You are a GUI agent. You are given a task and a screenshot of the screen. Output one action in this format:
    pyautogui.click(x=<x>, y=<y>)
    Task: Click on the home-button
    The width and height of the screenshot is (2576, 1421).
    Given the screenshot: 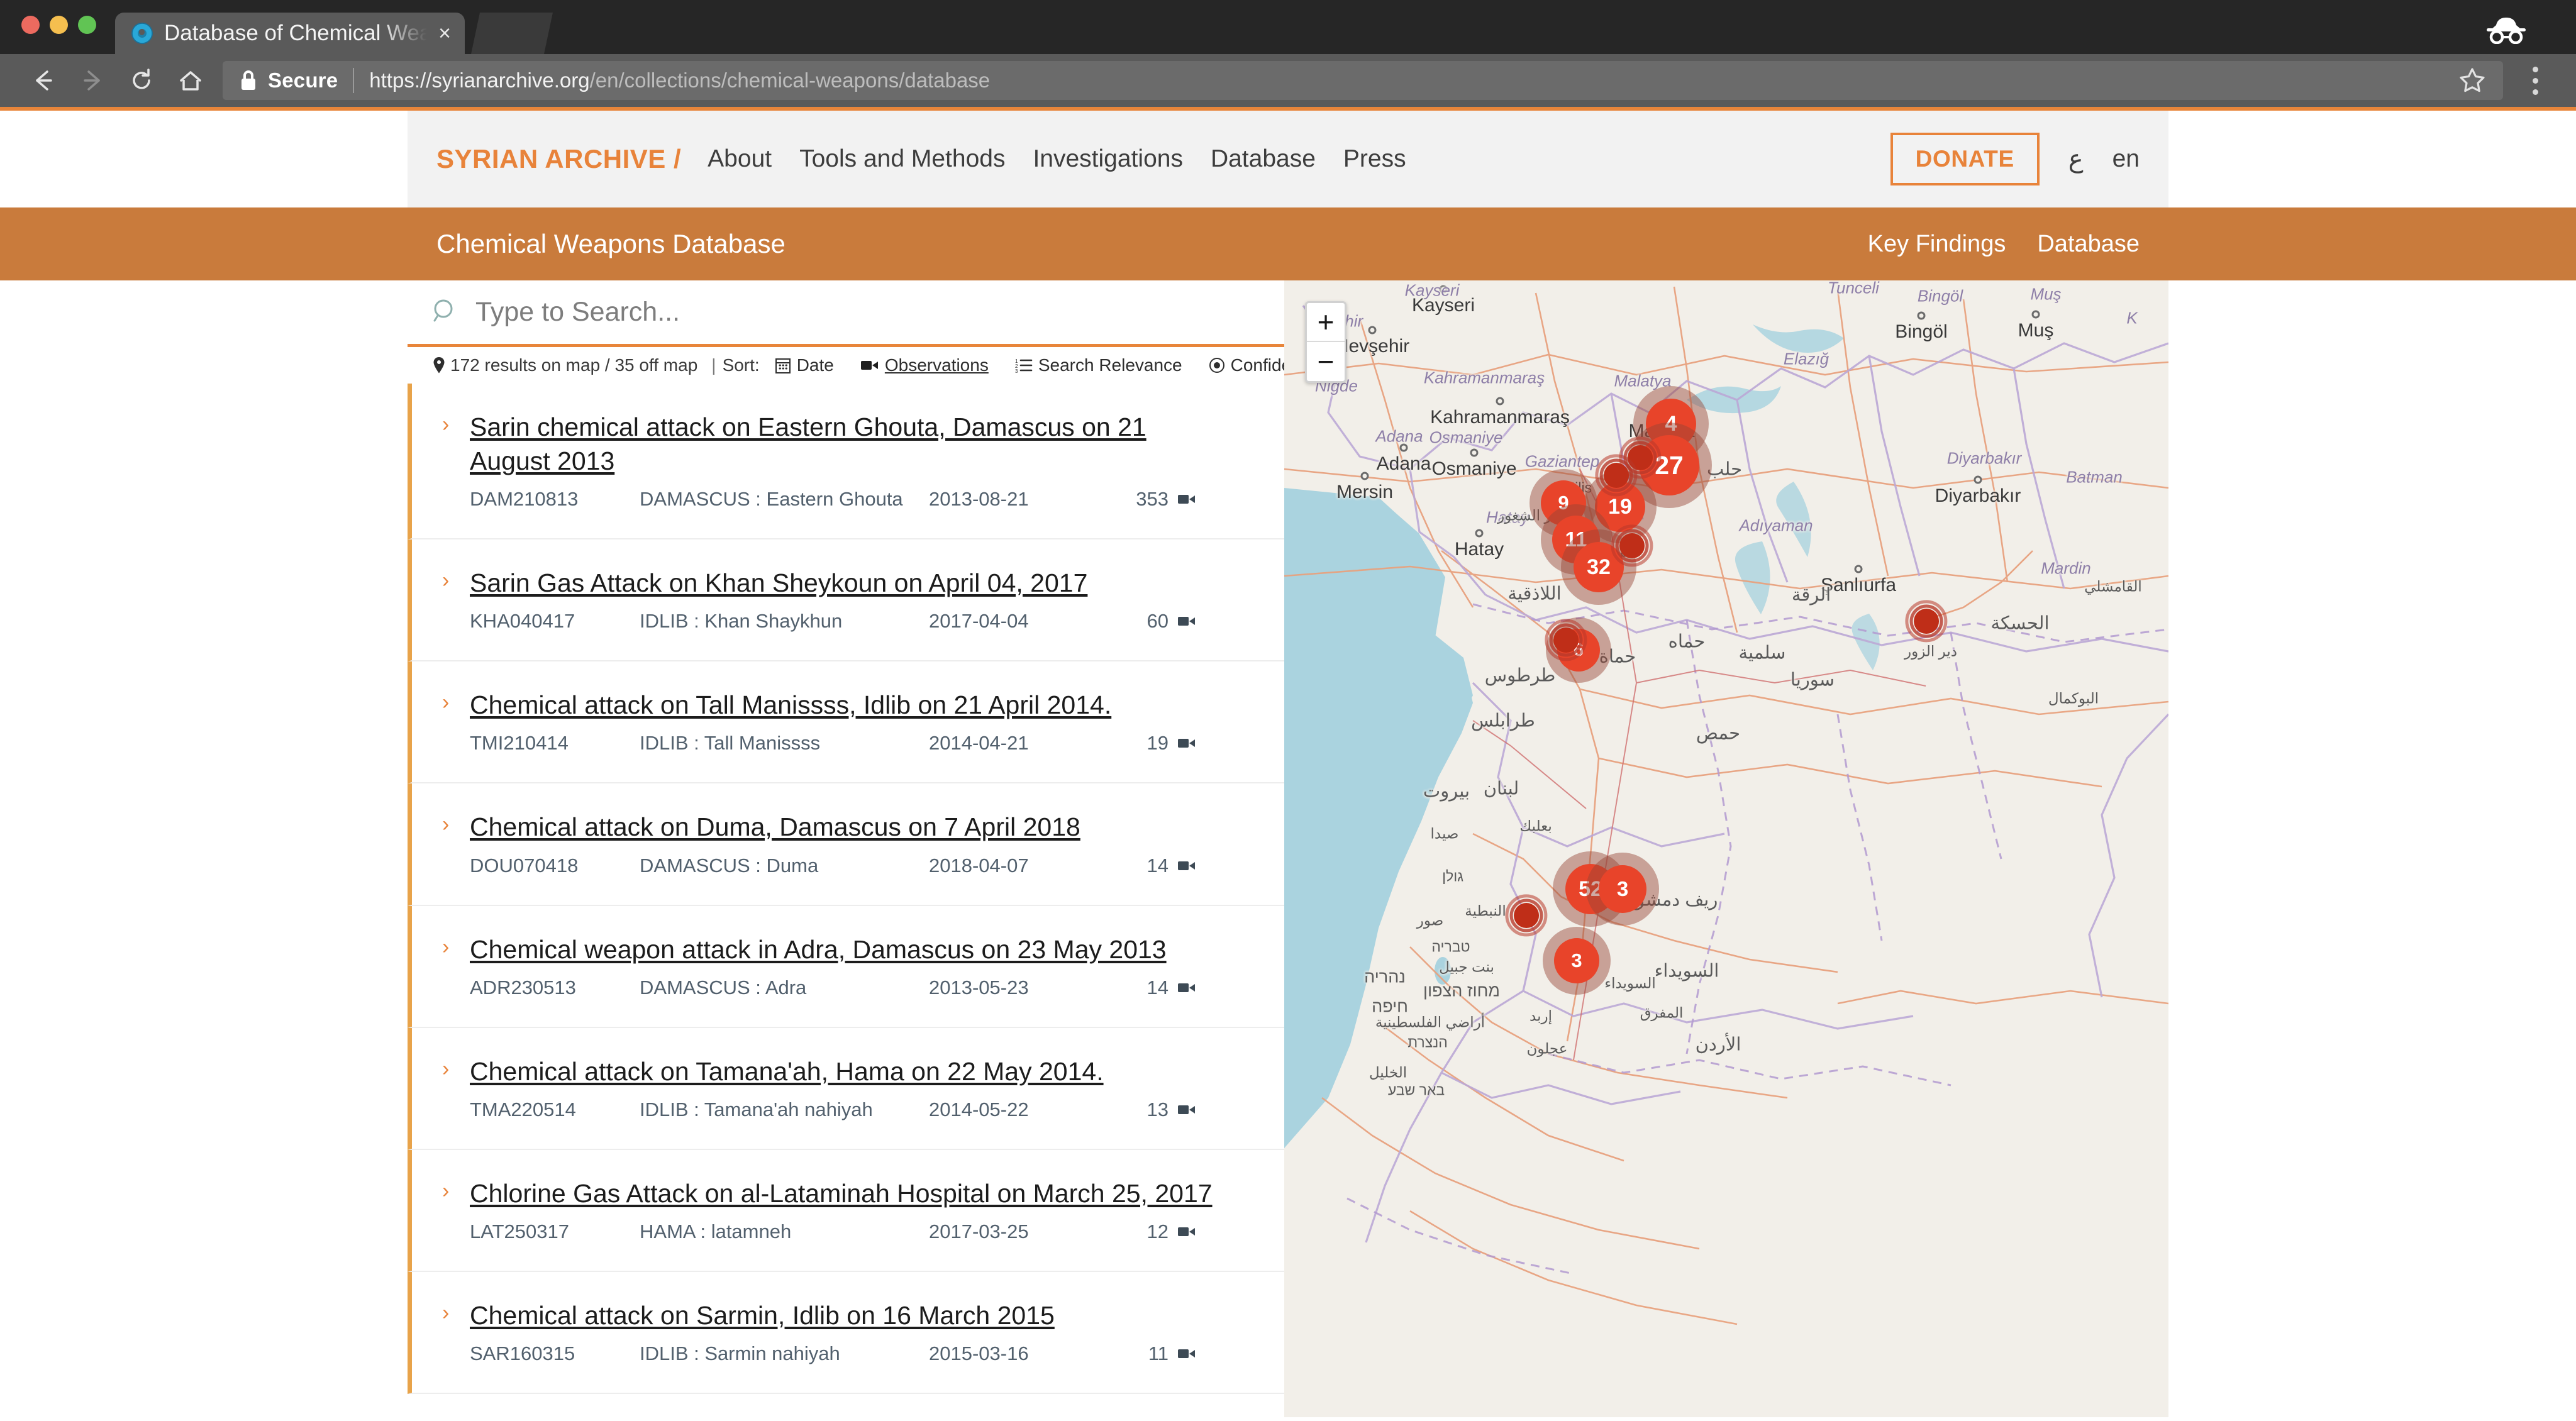 What is the action you would take?
    pyautogui.click(x=190, y=80)
    